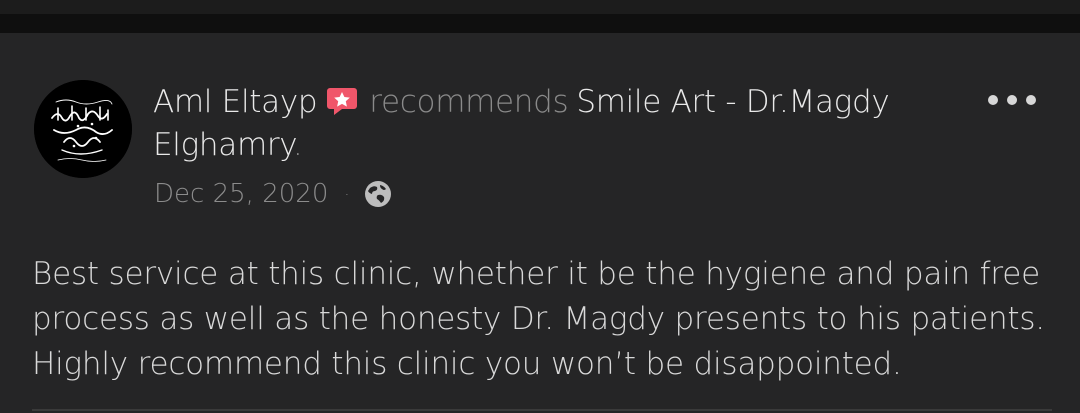 Image resolution: width=1080 pixels, height=413 pixels. Describe the element at coordinates (378, 194) in the screenshot. I see `globe-icon` at that location.